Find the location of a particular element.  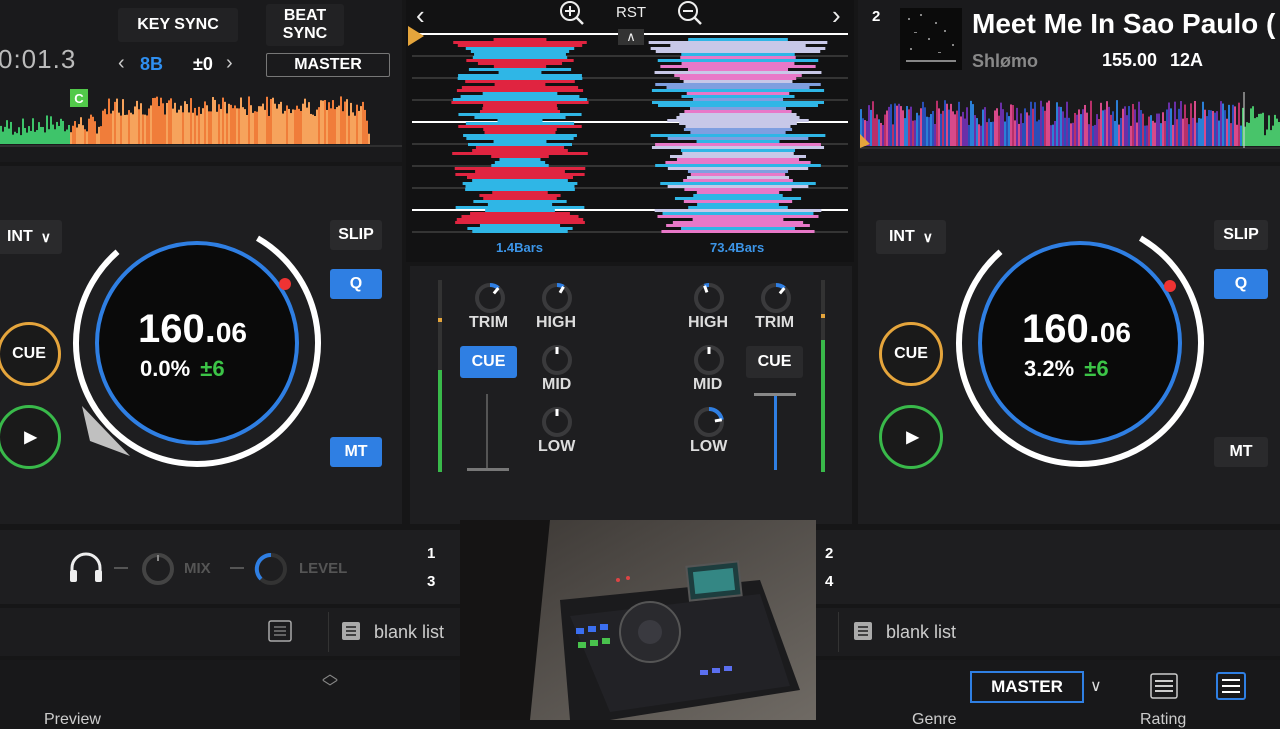

right-channel-fader-track is located at coordinates (775, 432).